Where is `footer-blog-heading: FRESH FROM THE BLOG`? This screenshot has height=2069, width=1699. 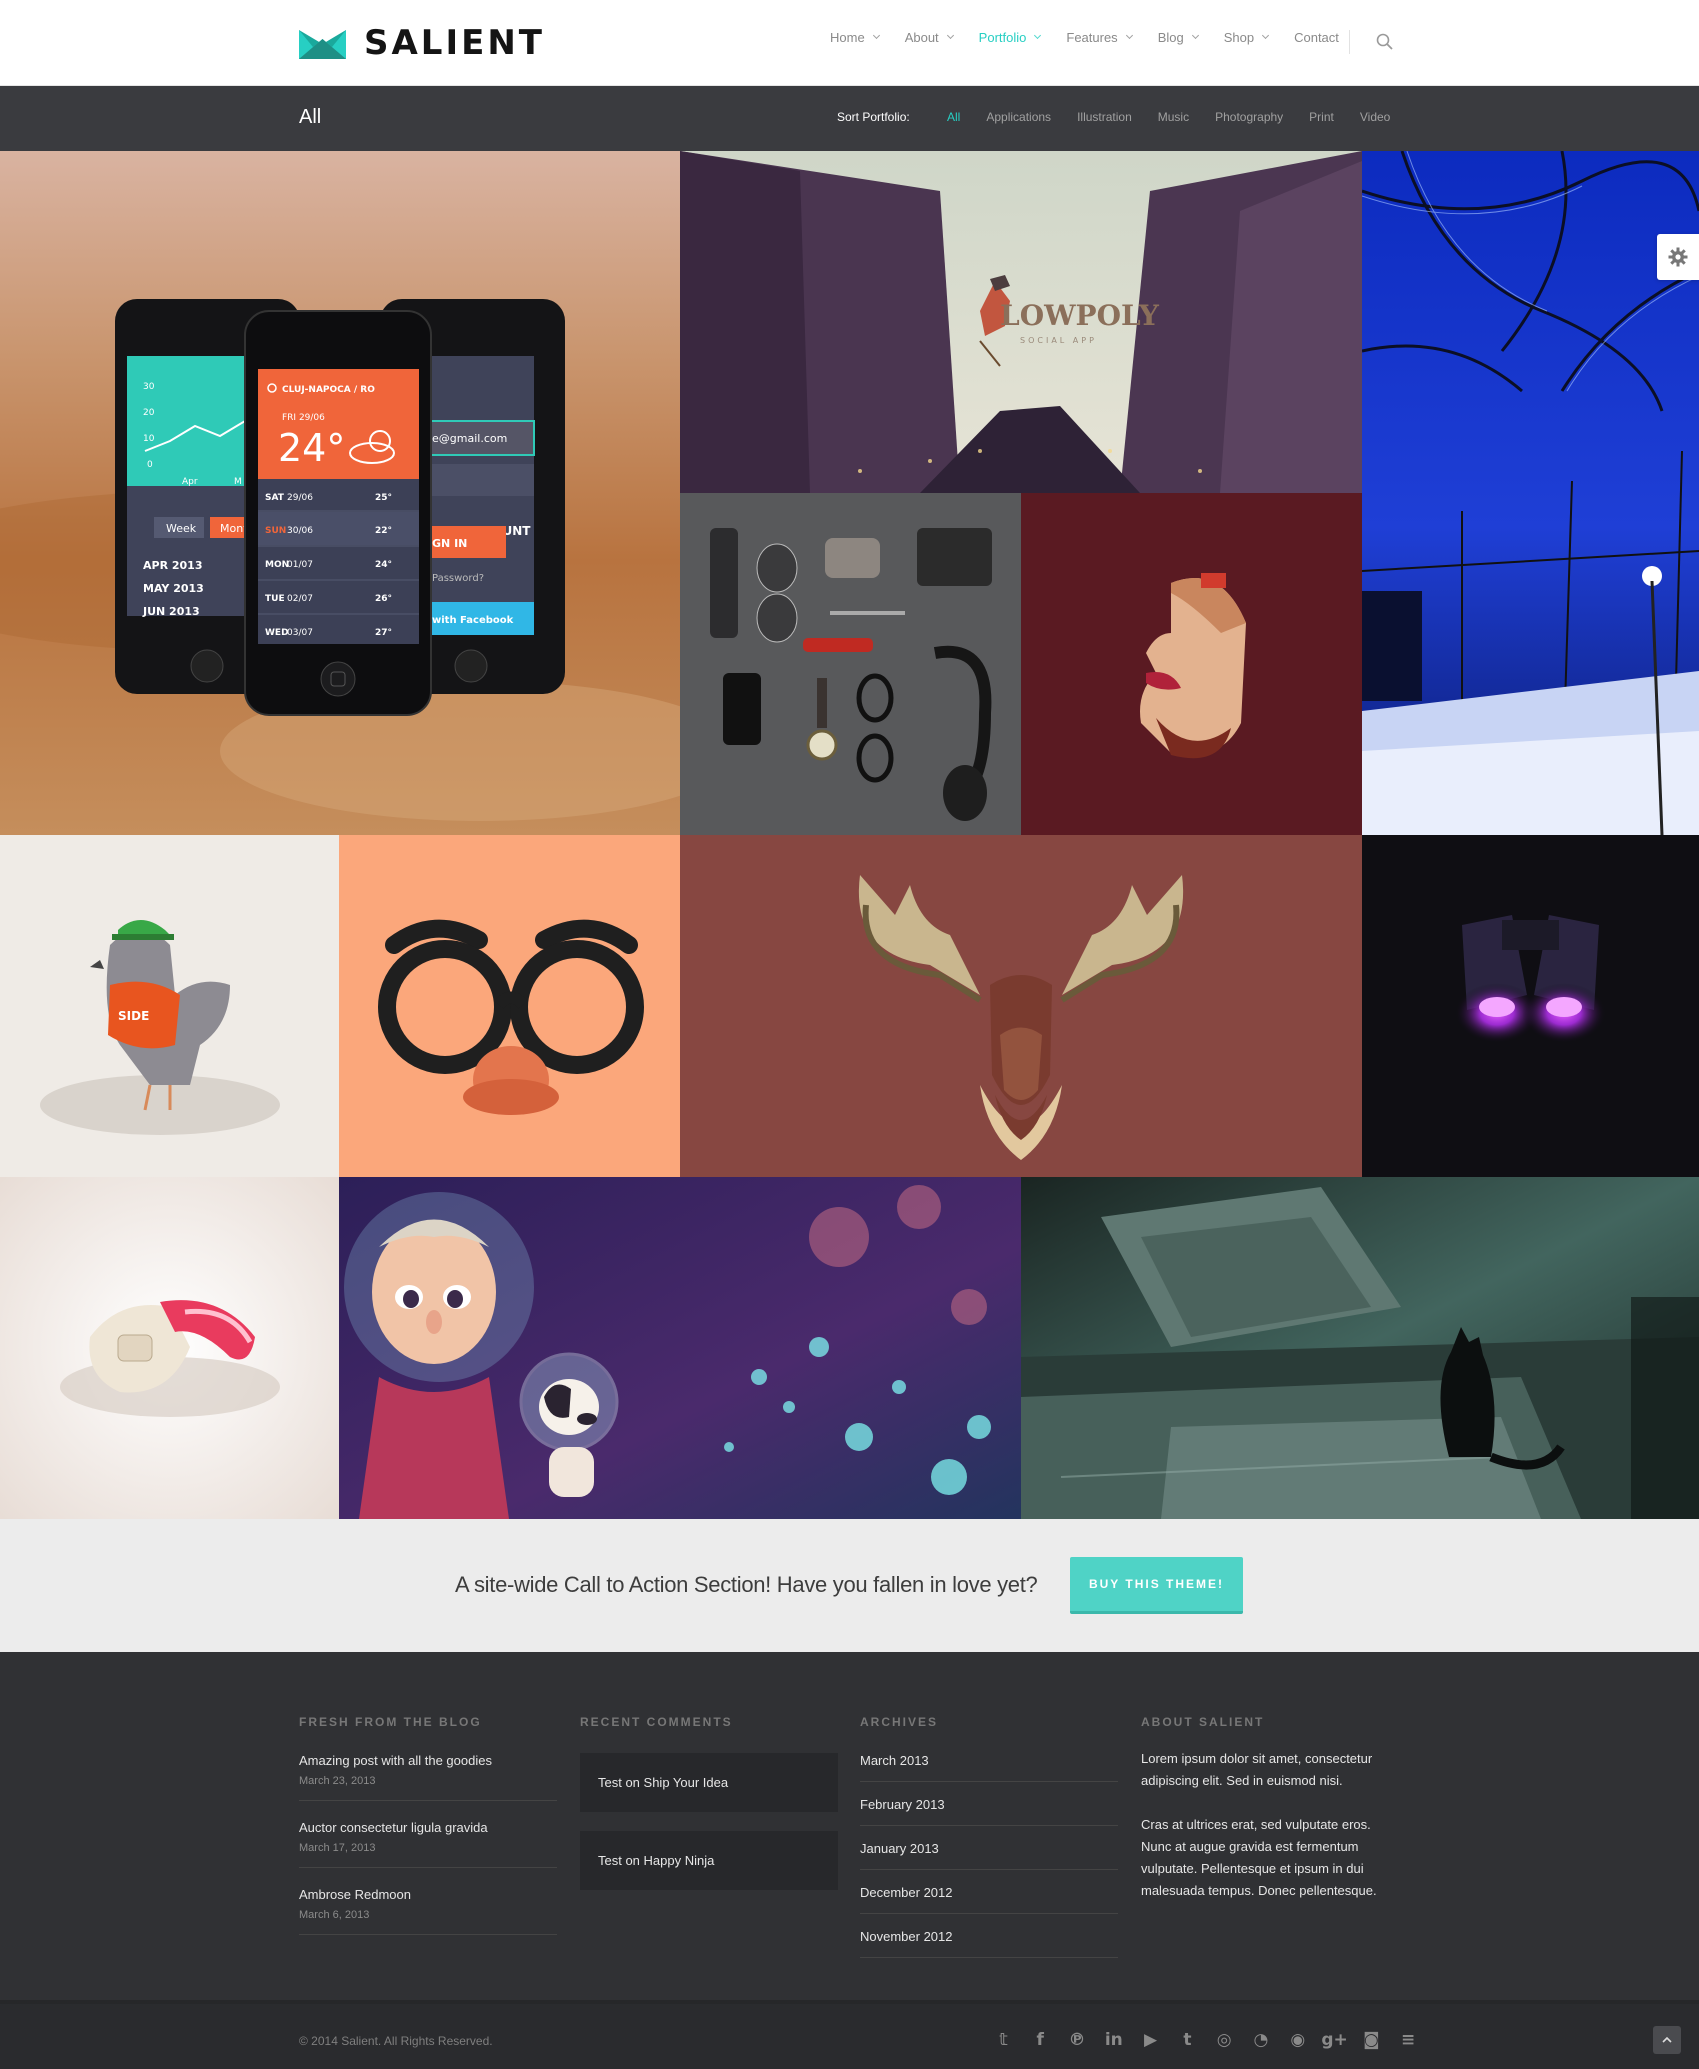 footer-blog-heading: FRESH FROM THE BLOG is located at coordinates (390, 1722).